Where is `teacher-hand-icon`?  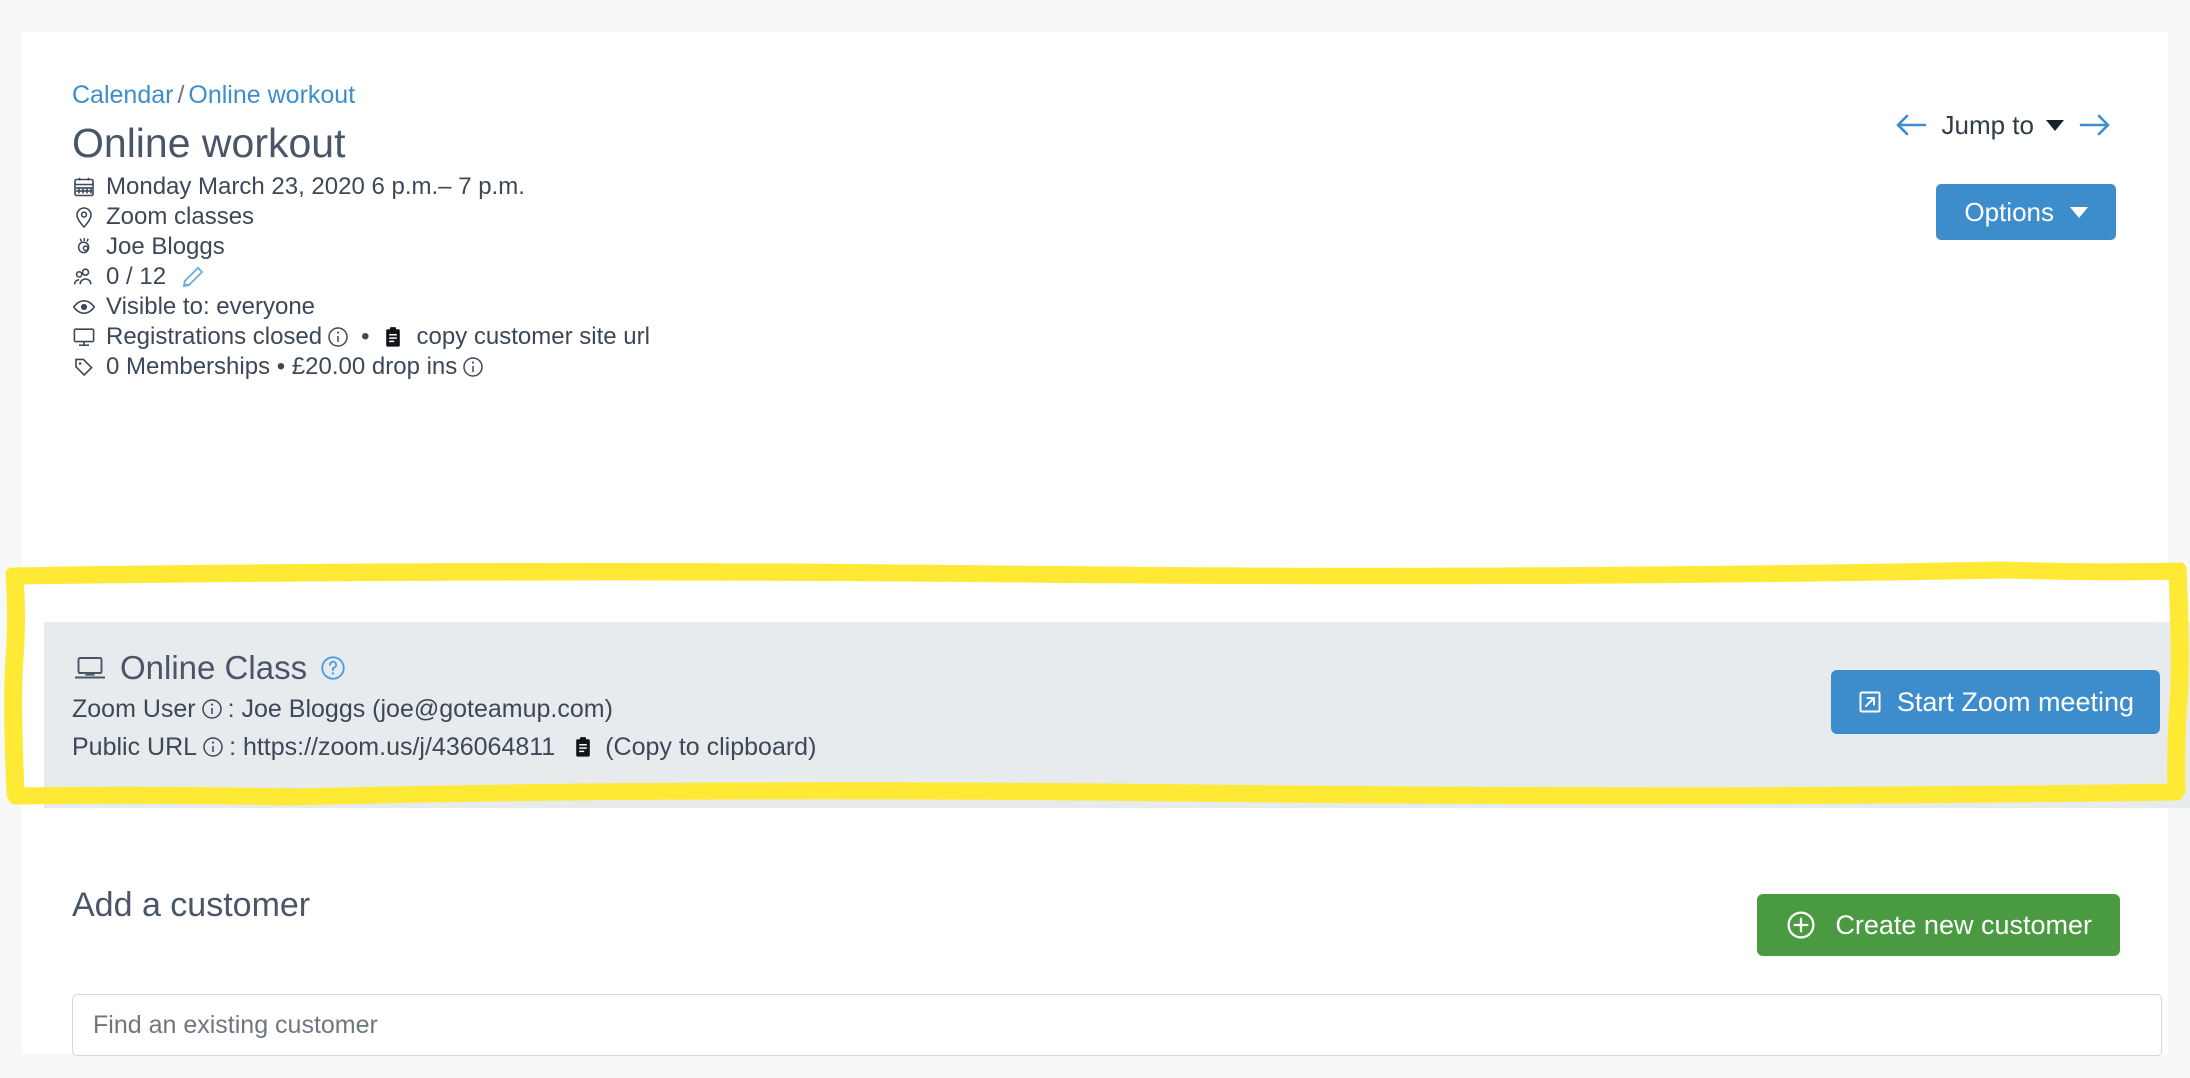
teacher-hand-icon is located at coordinates (86, 247).